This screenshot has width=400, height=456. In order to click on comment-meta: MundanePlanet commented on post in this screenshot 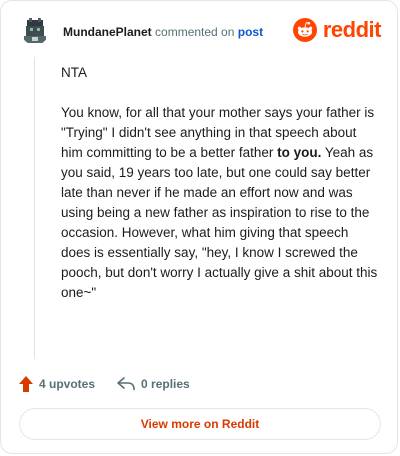, I will do `click(163, 32)`.